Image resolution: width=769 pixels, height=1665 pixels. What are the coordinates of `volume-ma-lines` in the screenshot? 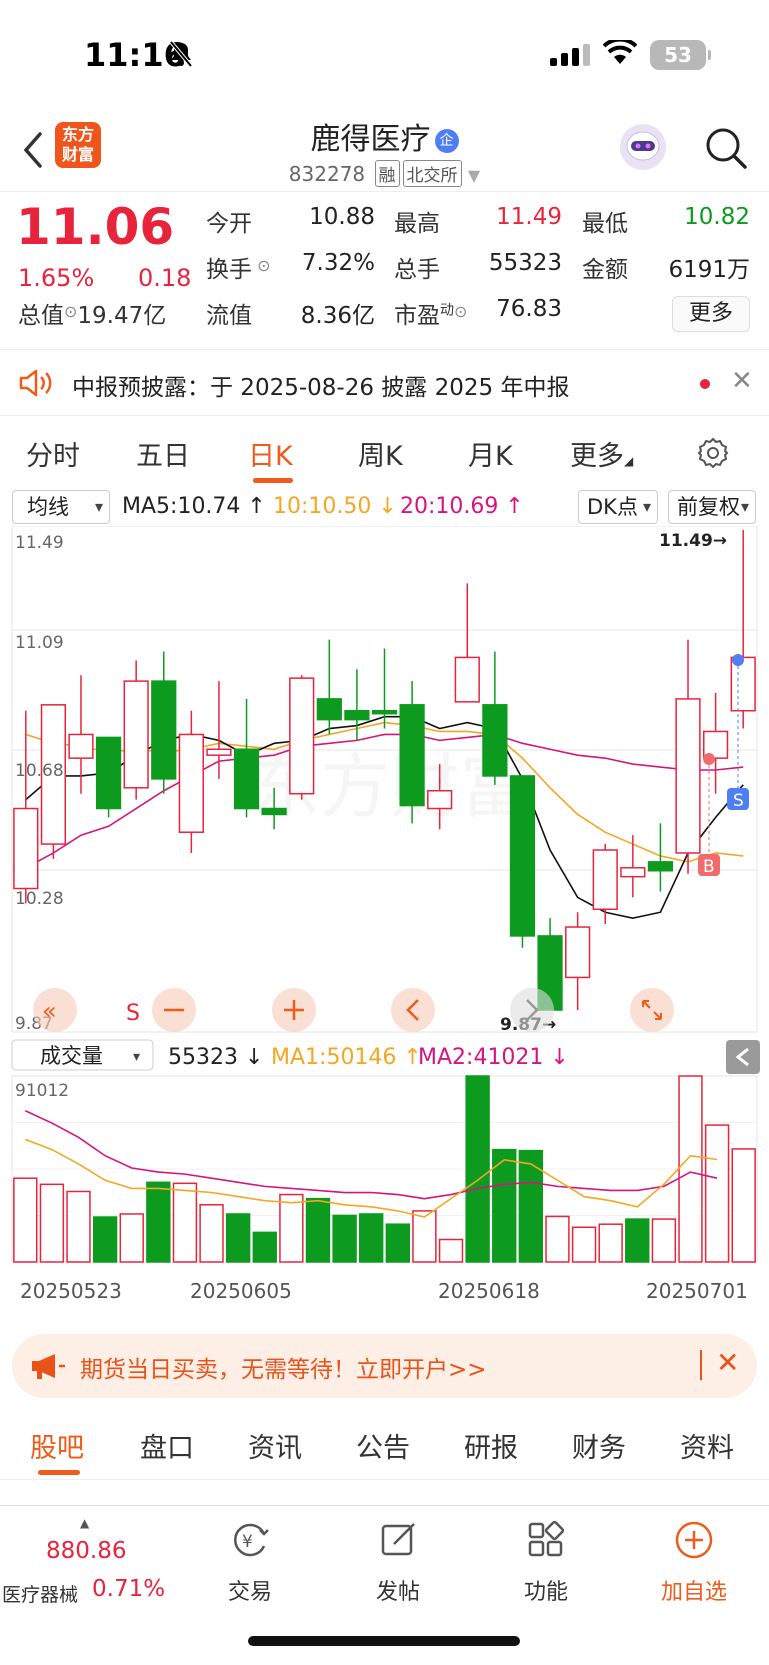 It's located at (371, 1164).